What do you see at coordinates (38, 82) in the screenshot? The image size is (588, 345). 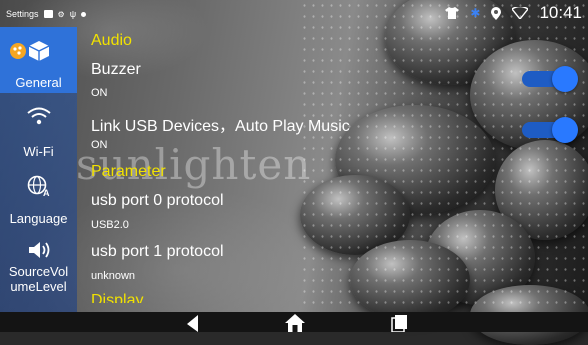 I see `sidebar-item-label: General` at bounding box center [38, 82].